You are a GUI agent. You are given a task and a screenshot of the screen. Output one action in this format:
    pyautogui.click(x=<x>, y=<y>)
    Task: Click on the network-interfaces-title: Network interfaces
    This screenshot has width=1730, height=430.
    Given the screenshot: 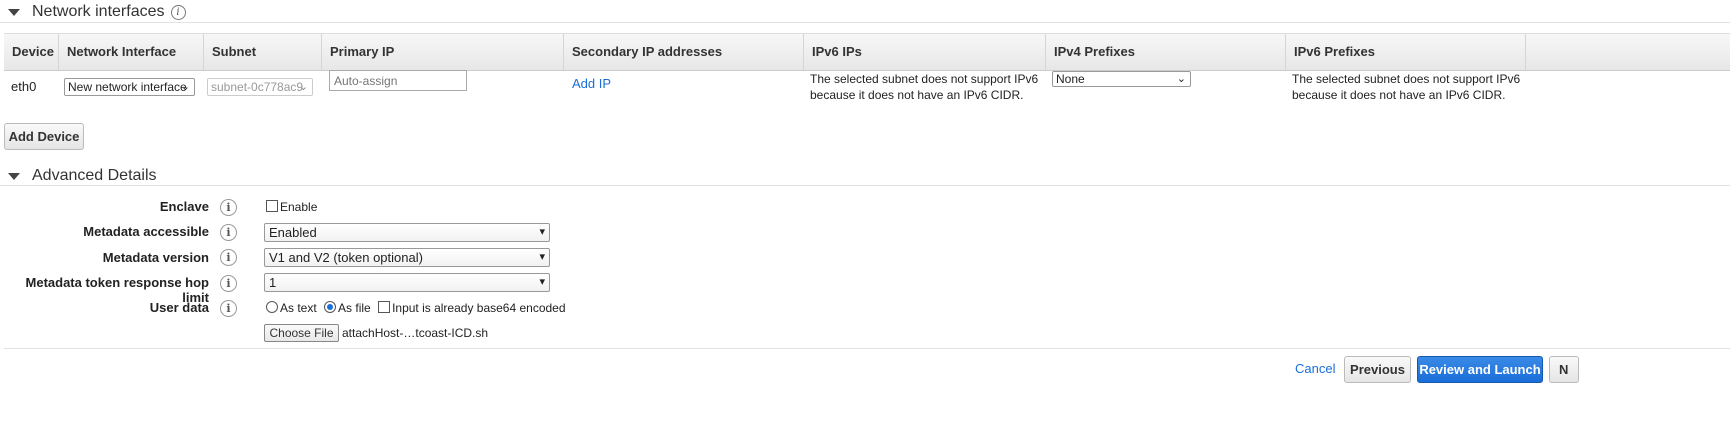 What is the action you would take?
    pyautogui.click(x=98, y=11)
    